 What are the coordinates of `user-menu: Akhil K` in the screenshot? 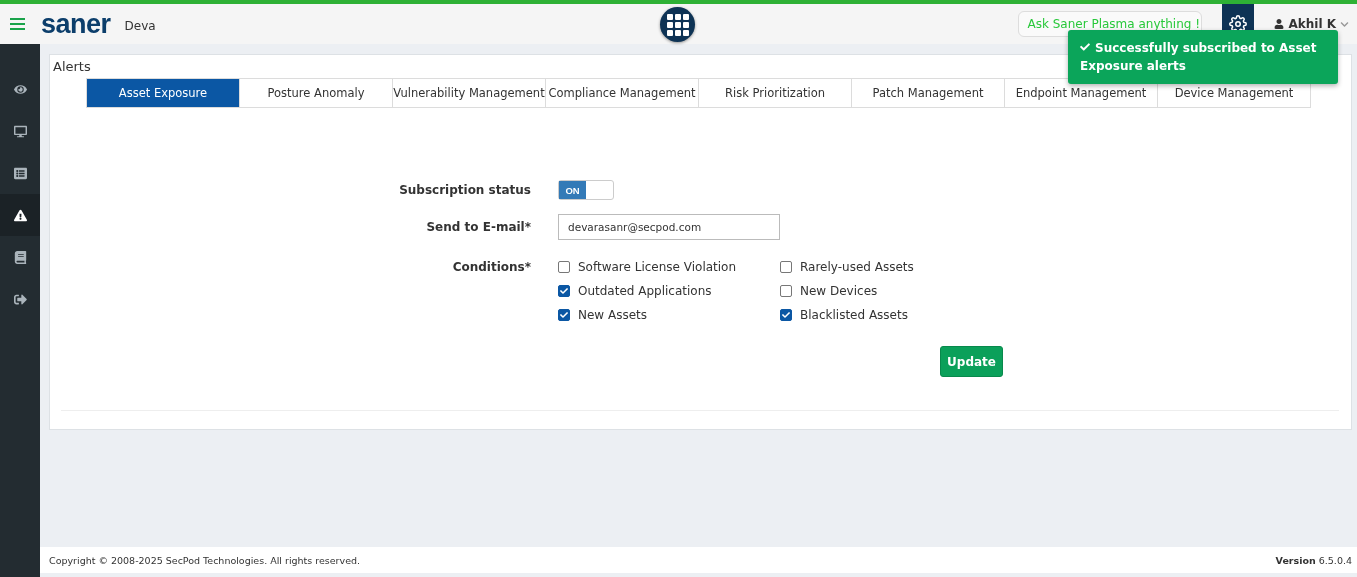 It's located at (1311, 24).